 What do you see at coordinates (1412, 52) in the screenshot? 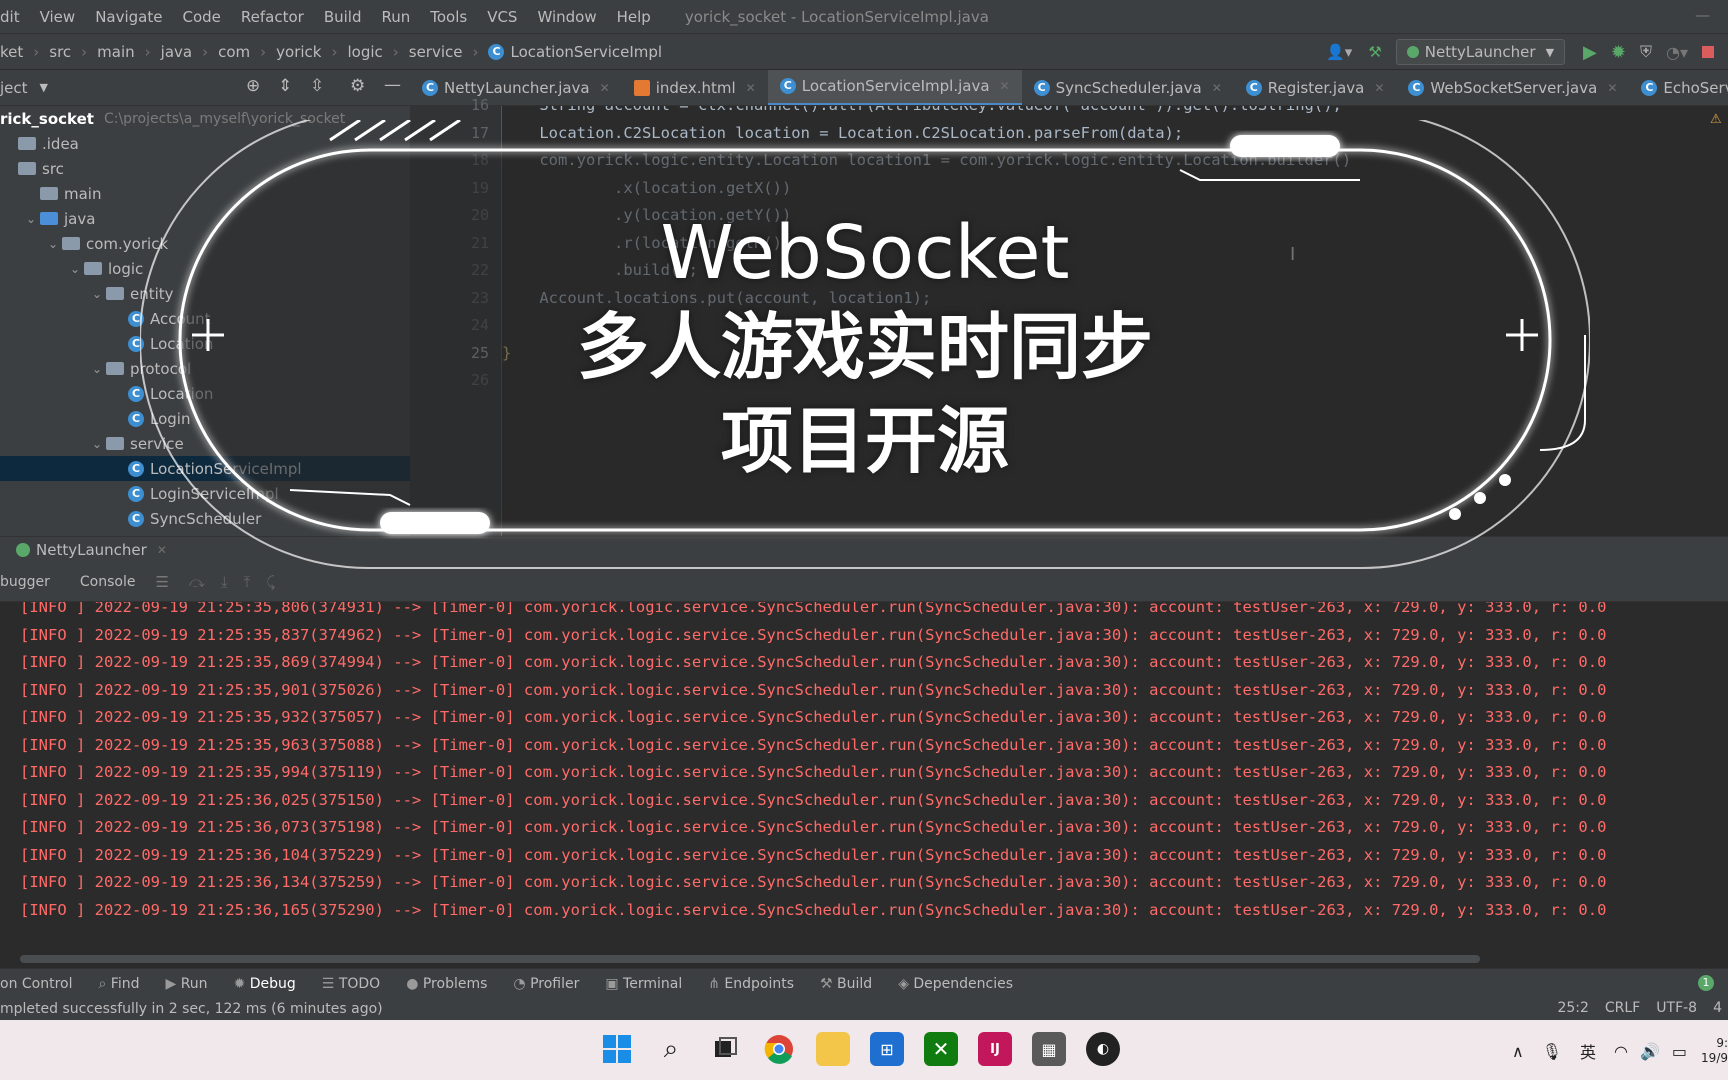
I see `config-icon` at bounding box center [1412, 52].